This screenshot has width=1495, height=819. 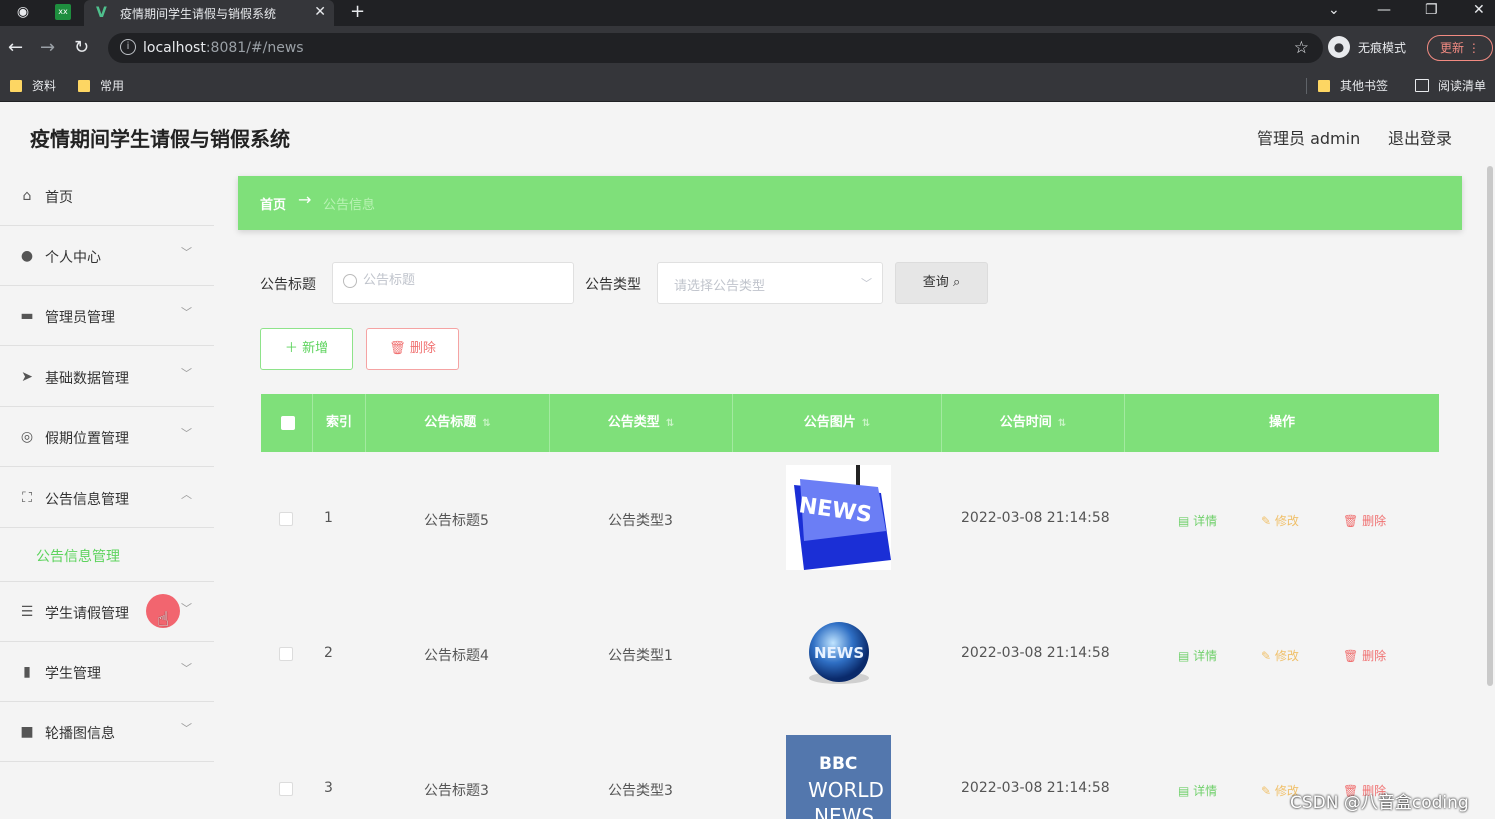 What do you see at coordinates (463, 280) in the screenshot?
I see `title-search-input` at bounding box center [463, 280].